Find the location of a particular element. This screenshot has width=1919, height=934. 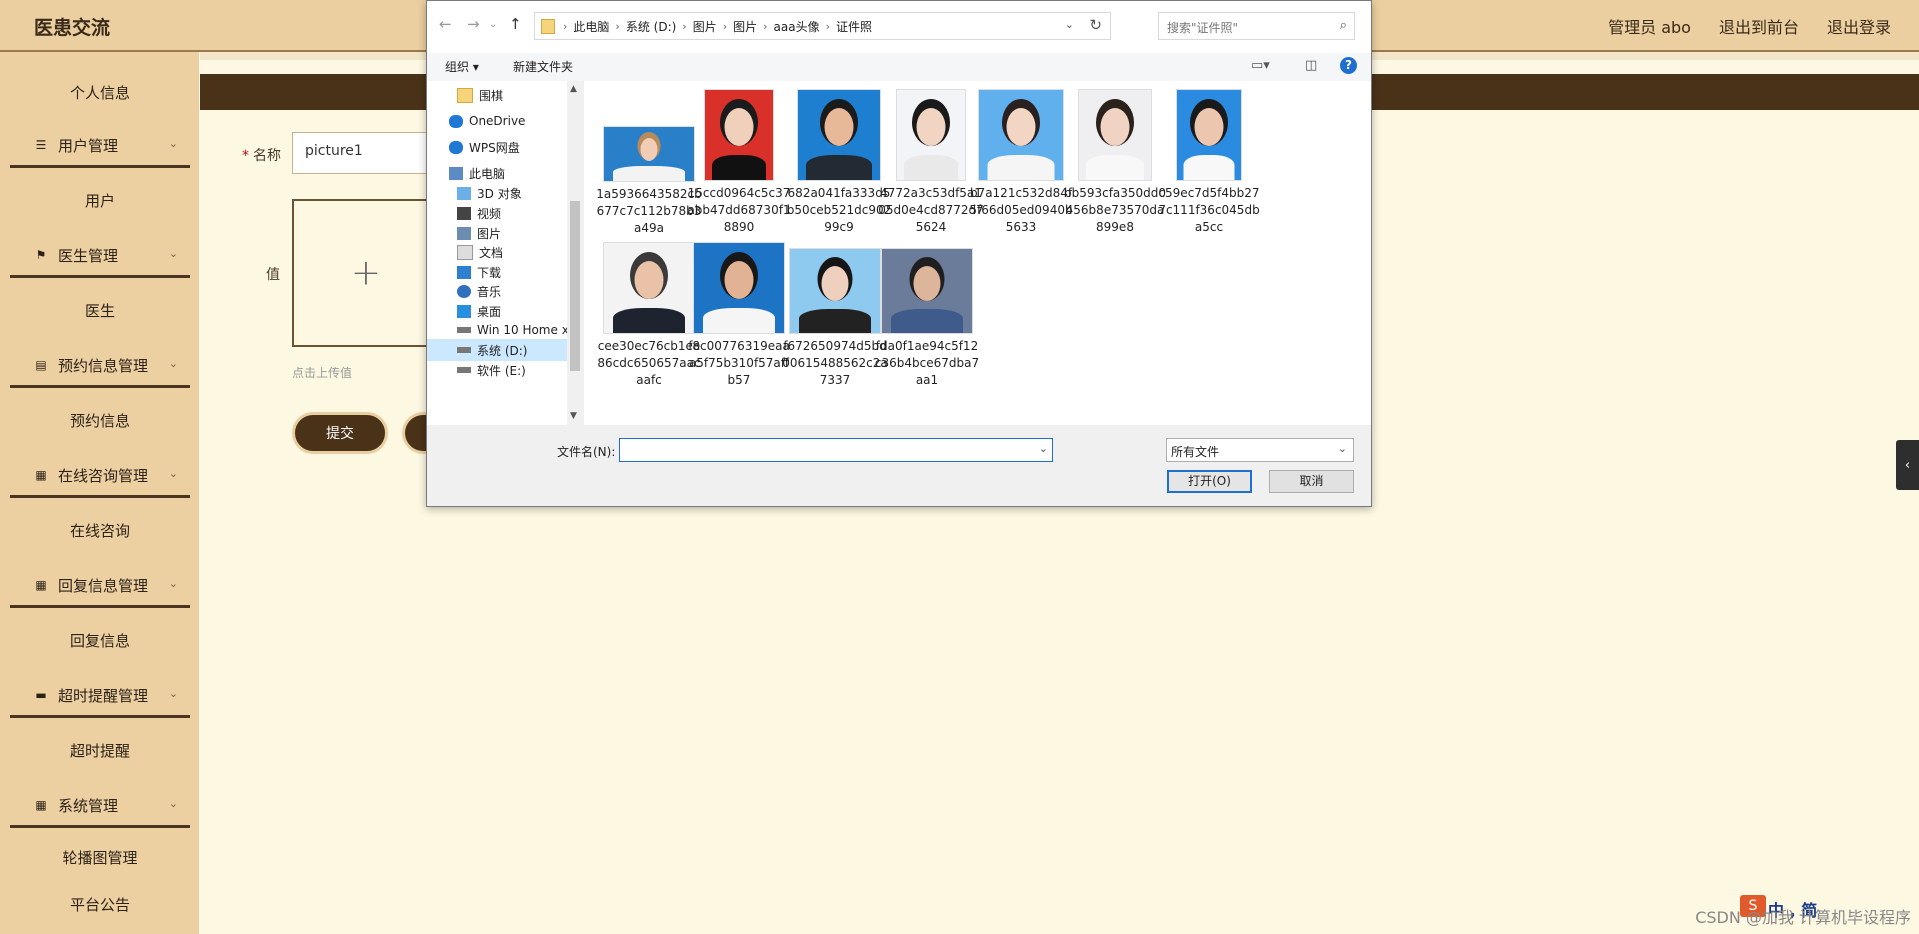

grid-icon: ▦ is located at coordinates (41, 805).